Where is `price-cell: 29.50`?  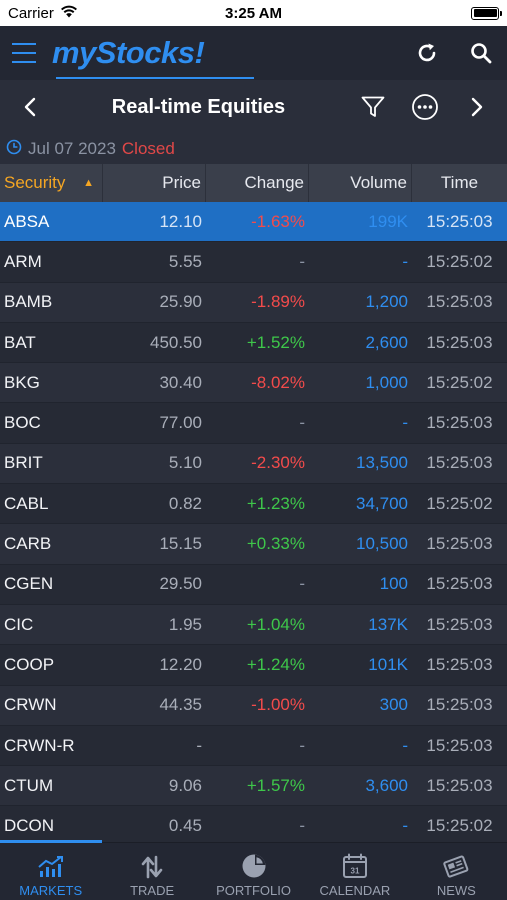
price-cell: 29.50 is located at coordinates (180, 584).